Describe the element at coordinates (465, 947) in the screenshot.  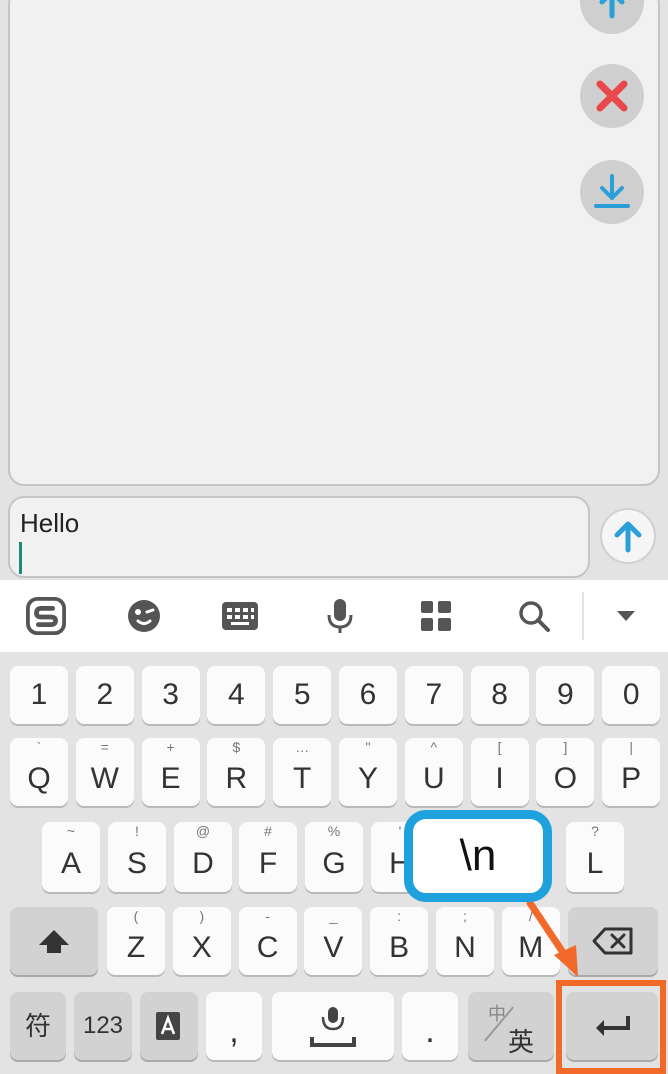
I see `key-label: N` at that location.